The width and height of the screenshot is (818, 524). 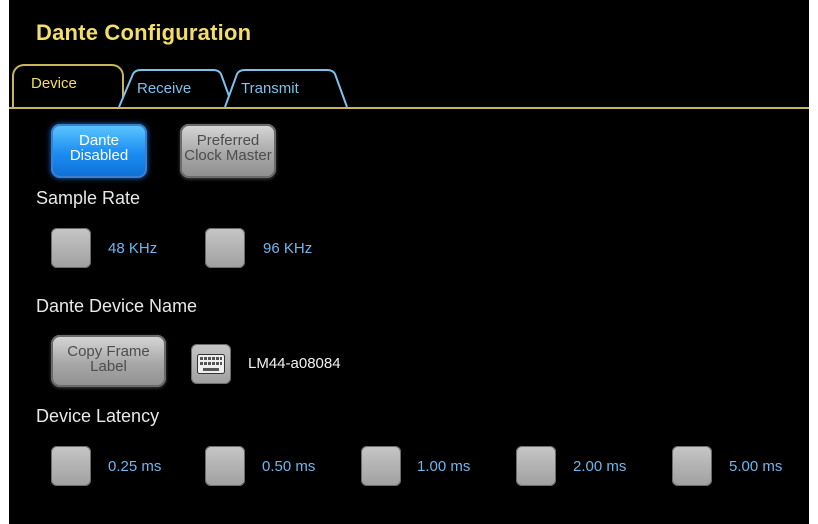 I want to click on keyboard-button, so click(x=211, y=364).